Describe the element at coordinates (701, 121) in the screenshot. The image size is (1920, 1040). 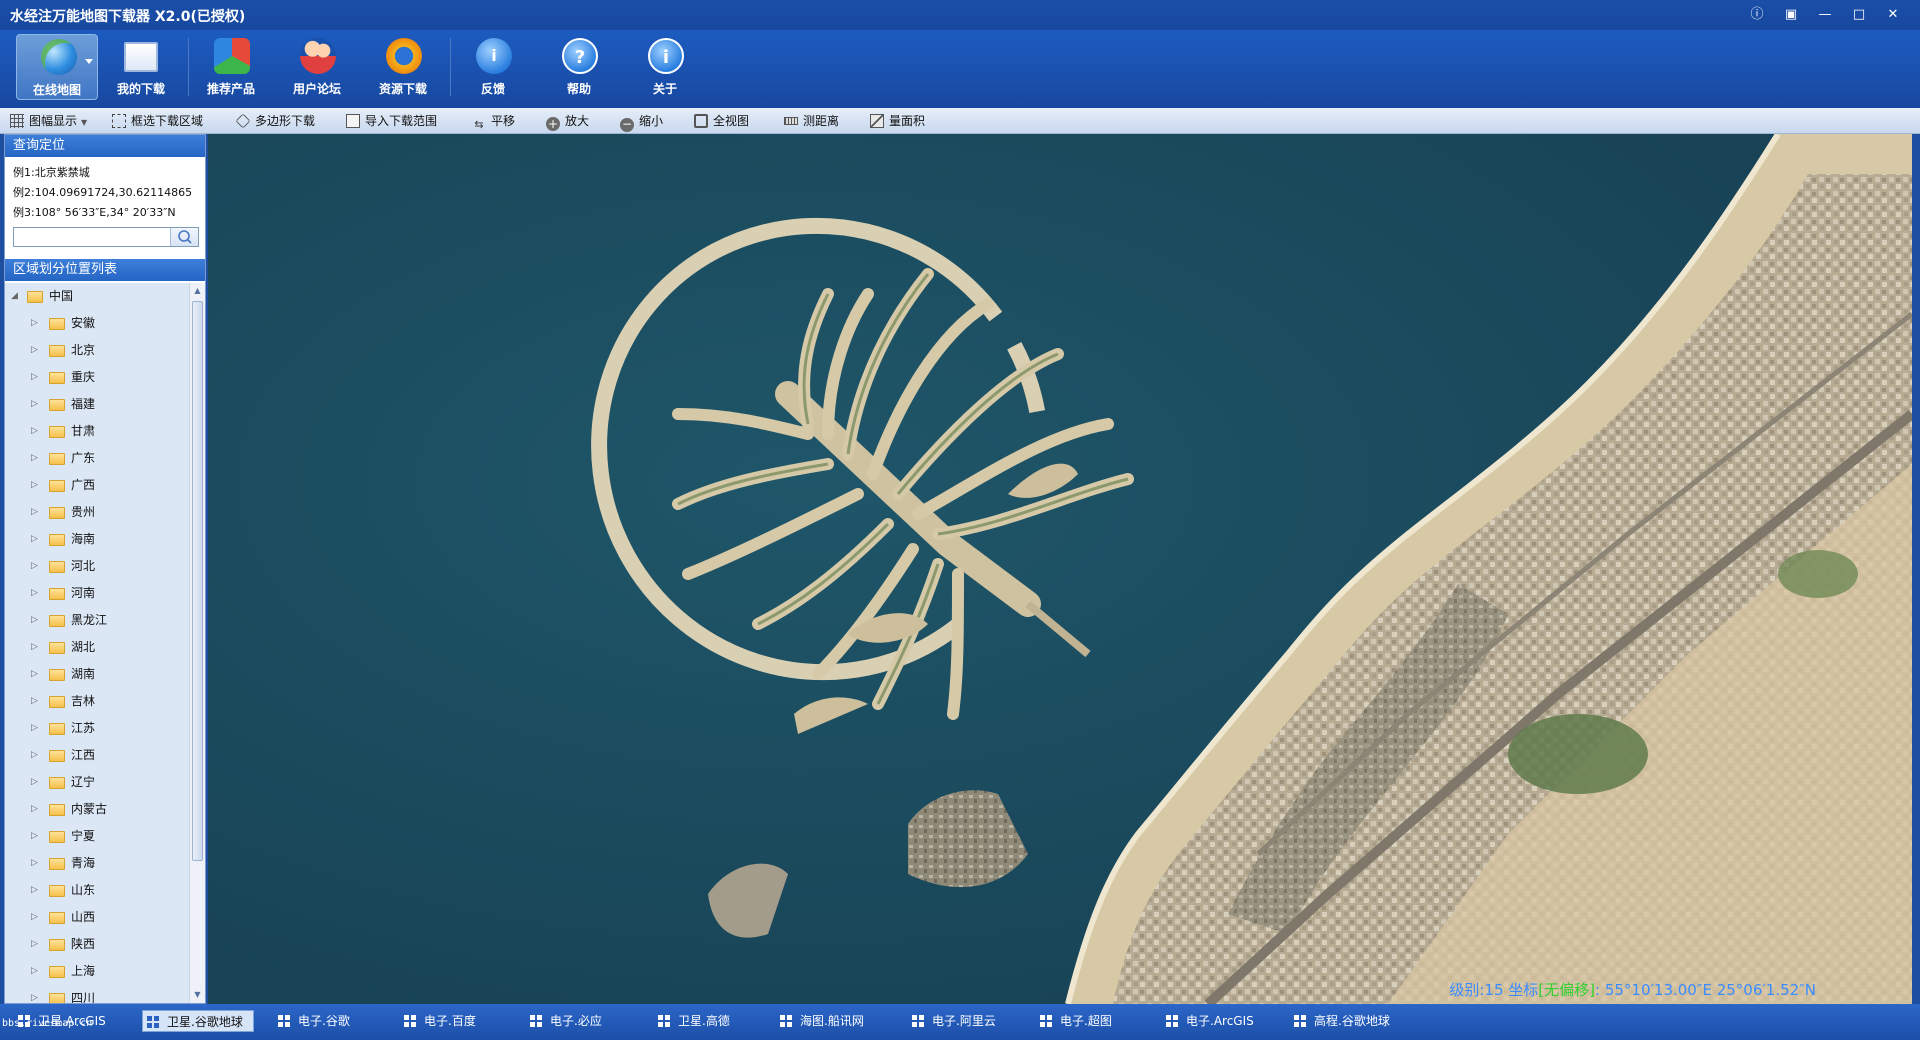
I see `full-view-icon` at that location.